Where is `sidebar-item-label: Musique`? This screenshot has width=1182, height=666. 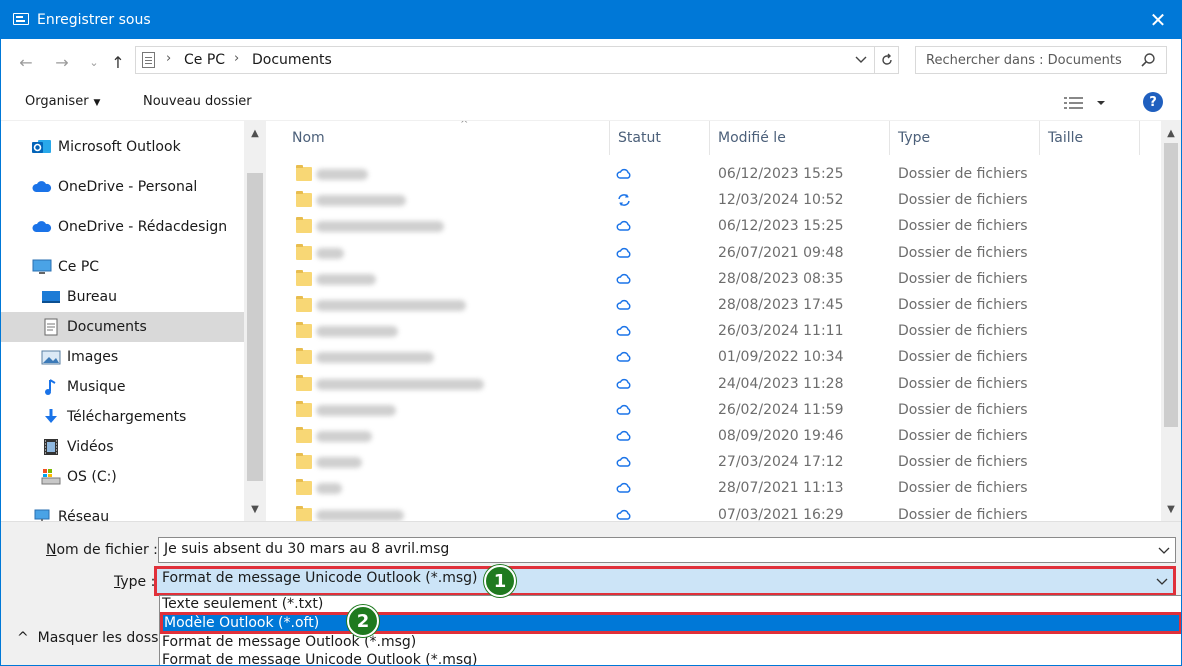
sidebar-item-label: Musique is located at coordinates (96, 387).